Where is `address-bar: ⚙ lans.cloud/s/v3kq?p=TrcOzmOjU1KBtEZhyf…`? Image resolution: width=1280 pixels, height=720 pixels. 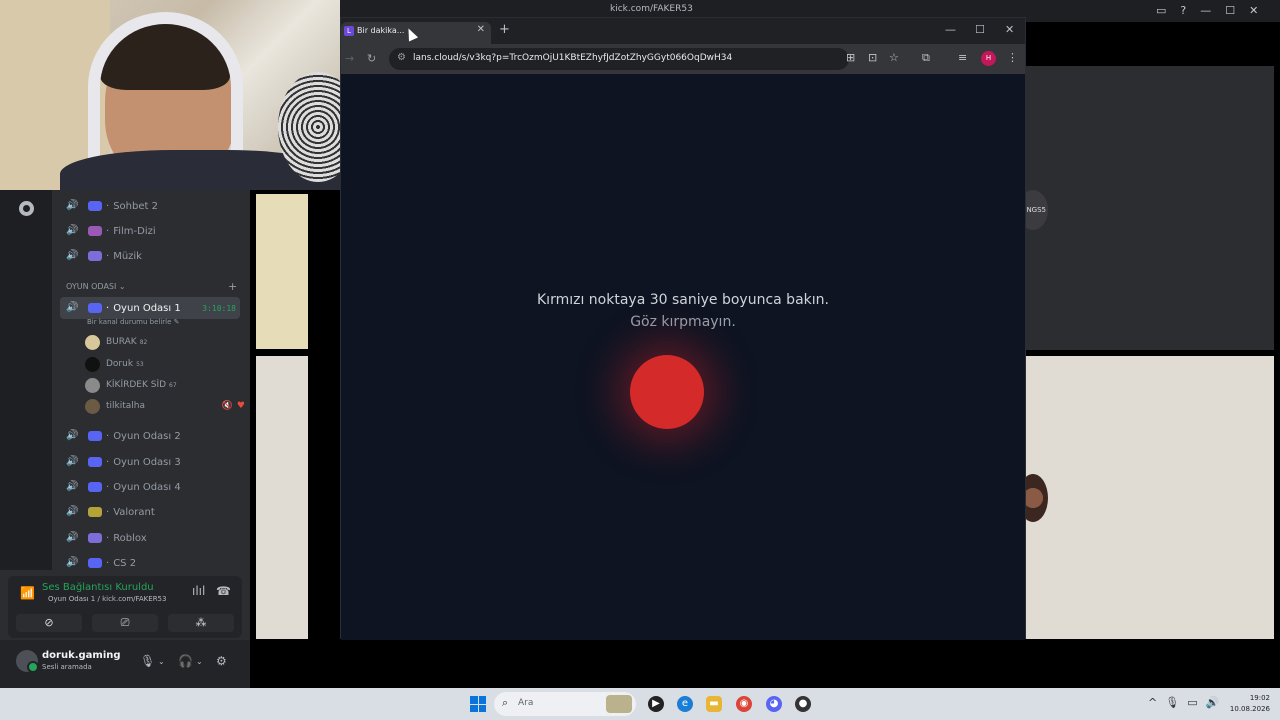 address-bar: ⚙ lans.cloud/s/v3kq?p=TrcOzmOjU1KBtEZhyf… is located at coordinates (619, 59).